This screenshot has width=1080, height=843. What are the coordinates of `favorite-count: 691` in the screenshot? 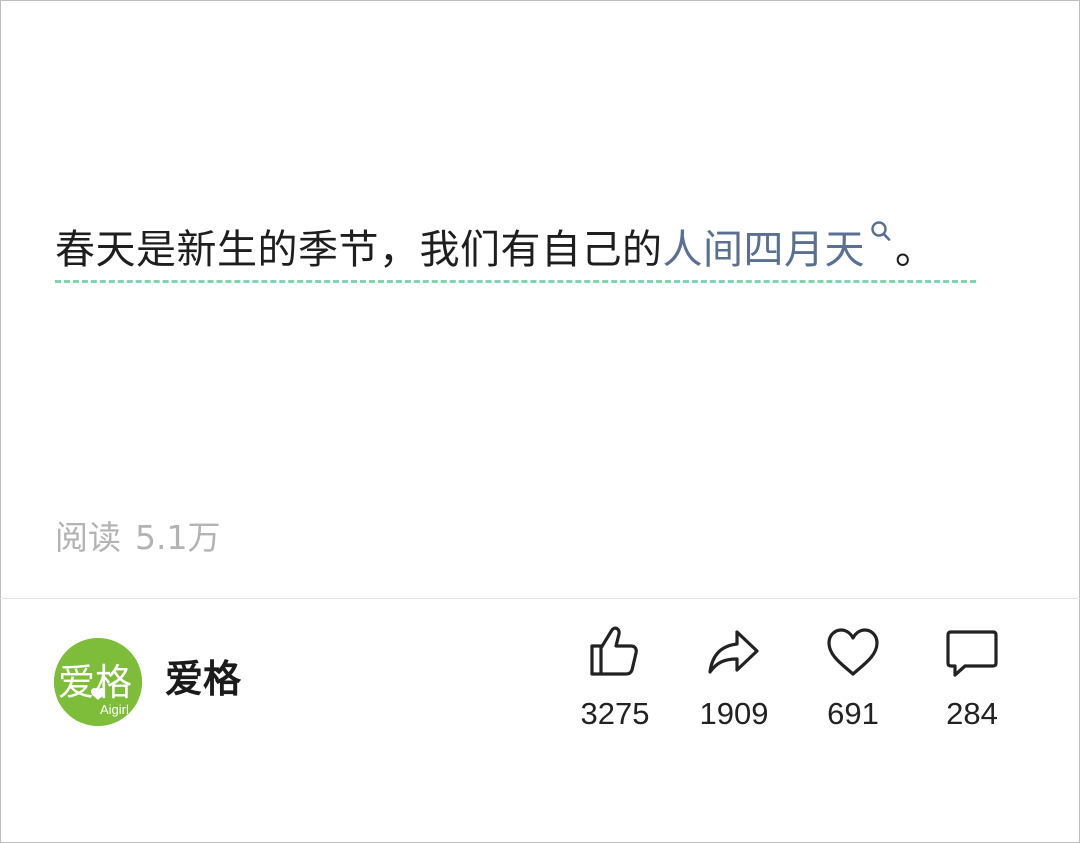 It's located at (853, 713).